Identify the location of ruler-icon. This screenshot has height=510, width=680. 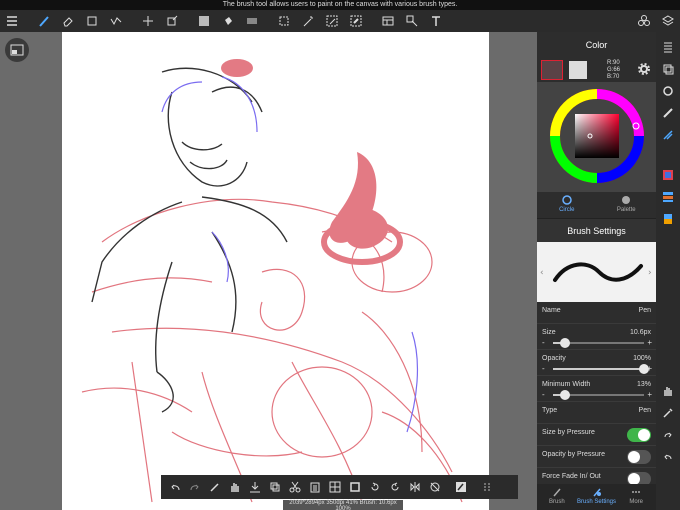
(668, 113).